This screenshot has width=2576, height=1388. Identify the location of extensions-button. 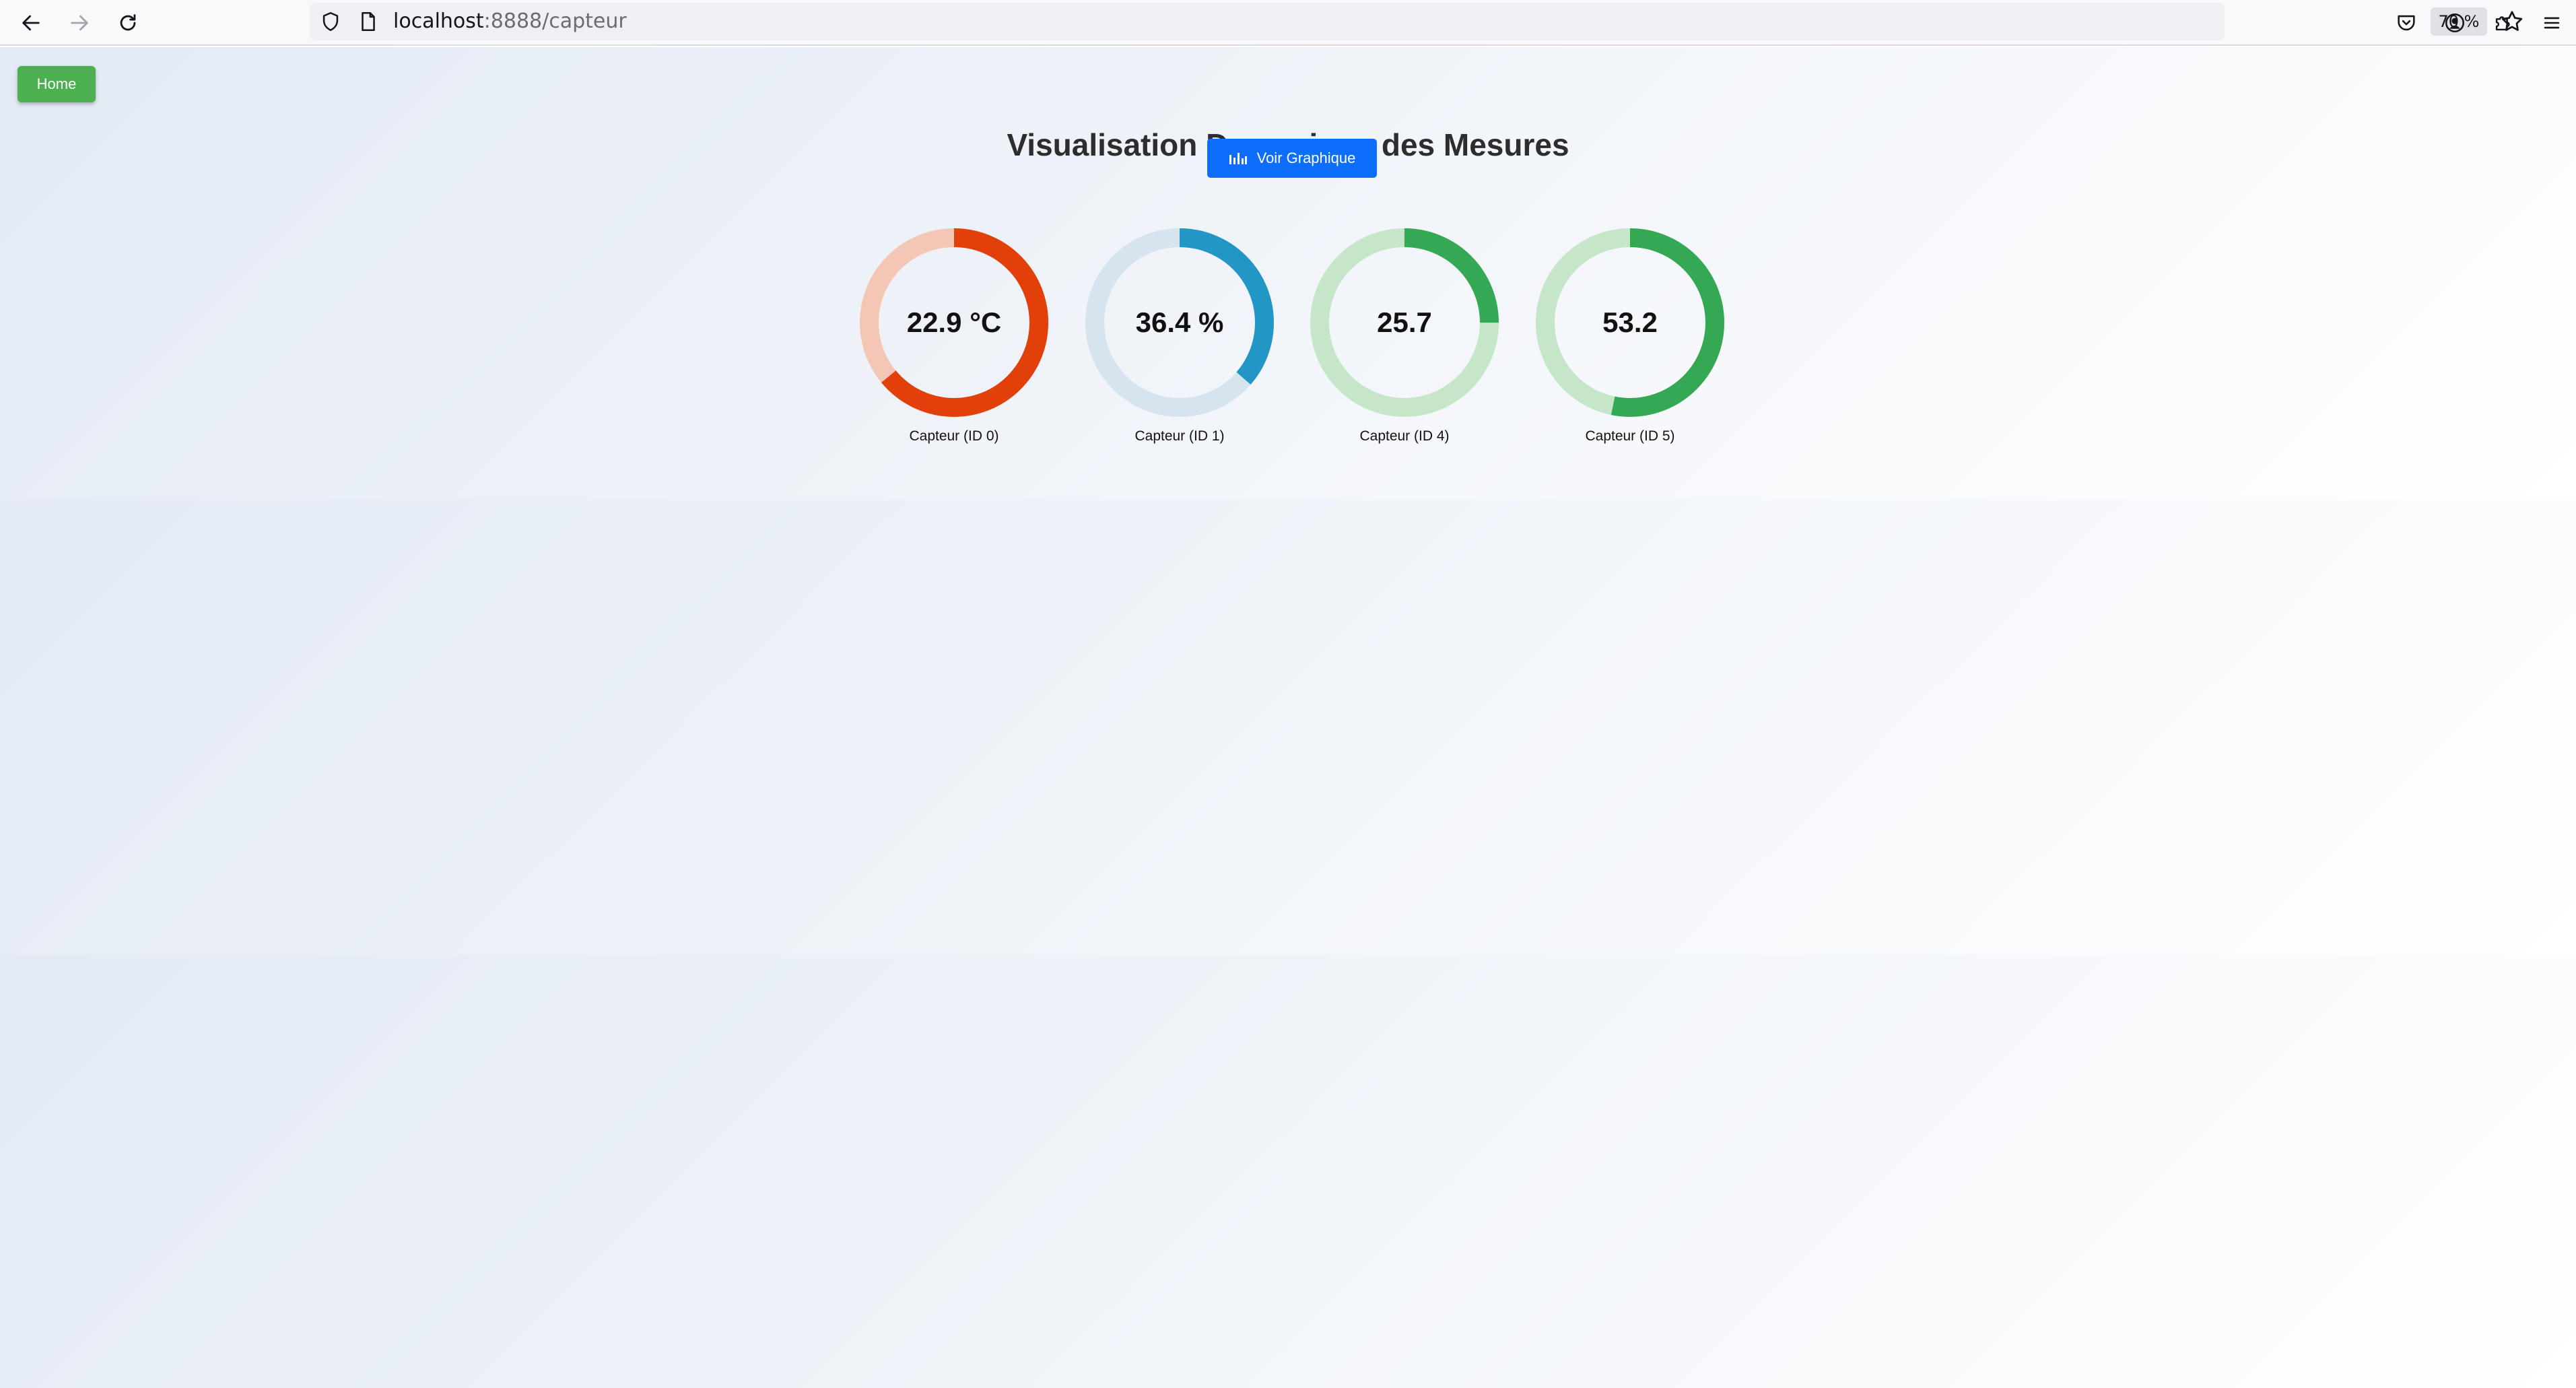
(2503, 23).